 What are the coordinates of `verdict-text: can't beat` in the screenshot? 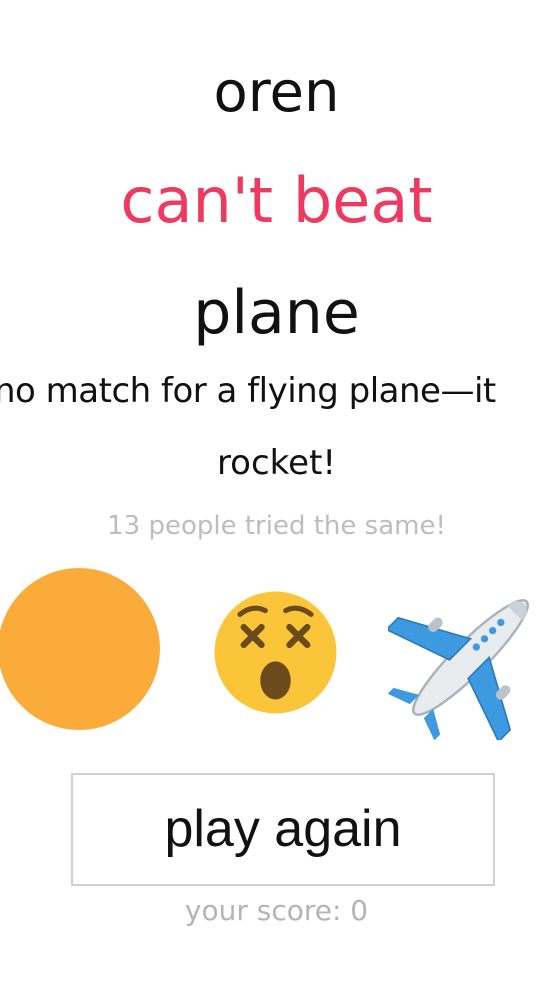 It's located at (276, 200).